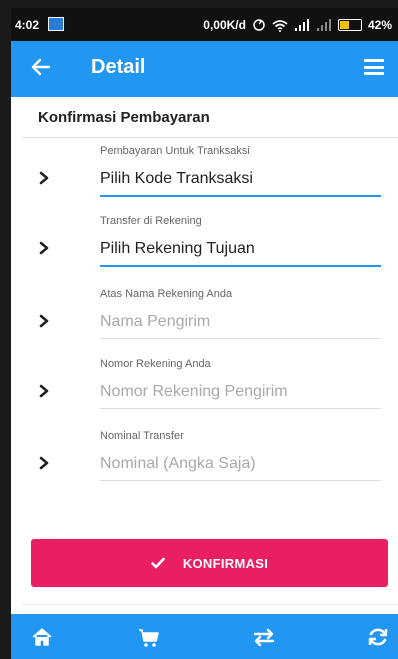 The width and height of the screenshot is (398, 659). I want to click on section-divider, so click(210, 137).